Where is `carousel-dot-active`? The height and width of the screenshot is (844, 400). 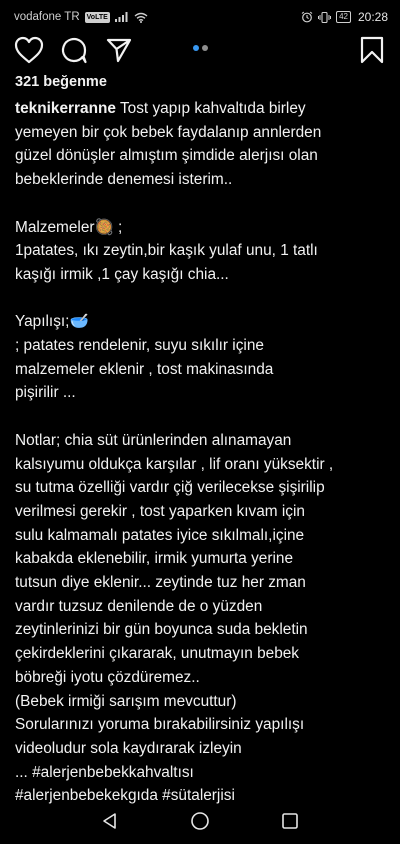
carousel-dot-active is located at coordinates (196, 48).